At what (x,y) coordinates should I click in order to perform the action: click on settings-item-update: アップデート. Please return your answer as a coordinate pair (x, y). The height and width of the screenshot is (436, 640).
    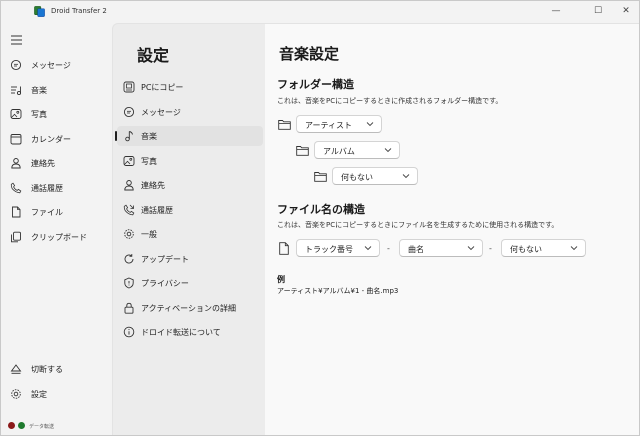
    Looking at the image, I should click on (190, 259).